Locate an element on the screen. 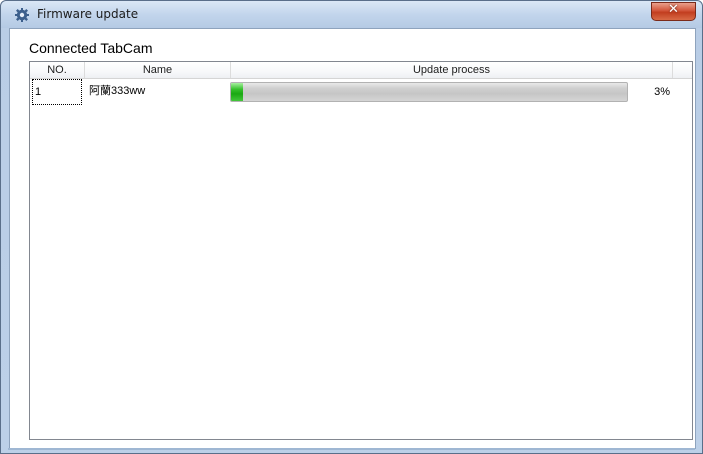  device-name: 阿蘭333ww is located at coordinates (117, 91).